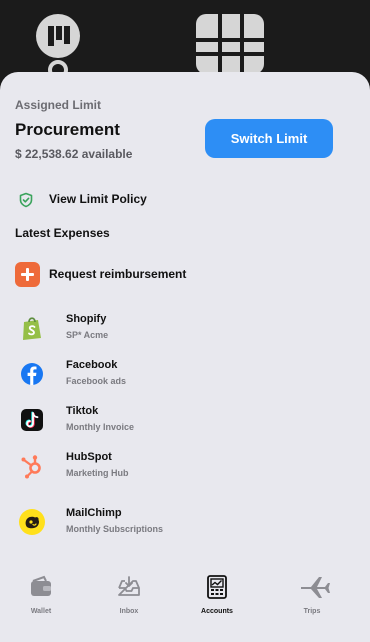 The width and height of the screenshot is (370, 642). Describe the element at coordinates (185, 606) in the screenshot. I see `bottom-nav: Wallet Inbox Accounts Trips` at that location.